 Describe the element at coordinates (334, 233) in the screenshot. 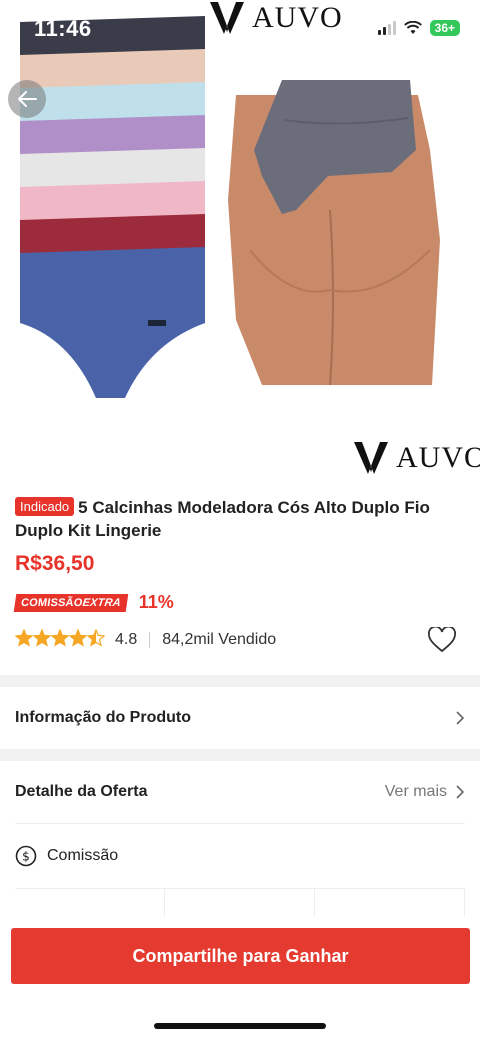

I see `model-figure` at that location.